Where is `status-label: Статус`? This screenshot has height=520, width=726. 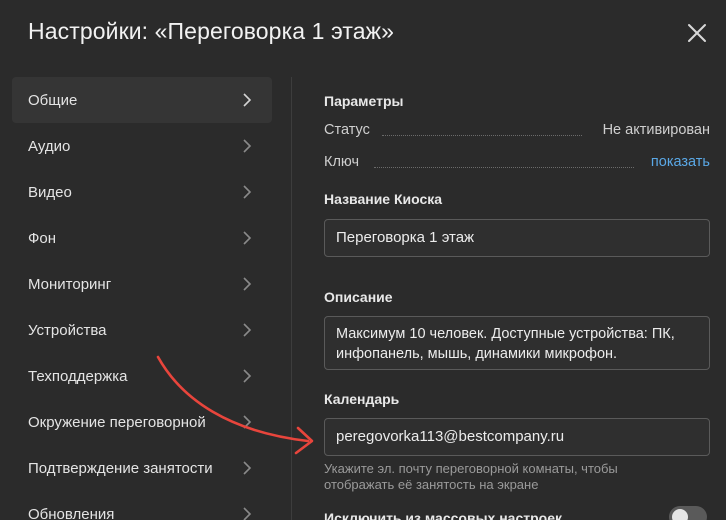 status-label: Статус is located at coordinates (347, 130).